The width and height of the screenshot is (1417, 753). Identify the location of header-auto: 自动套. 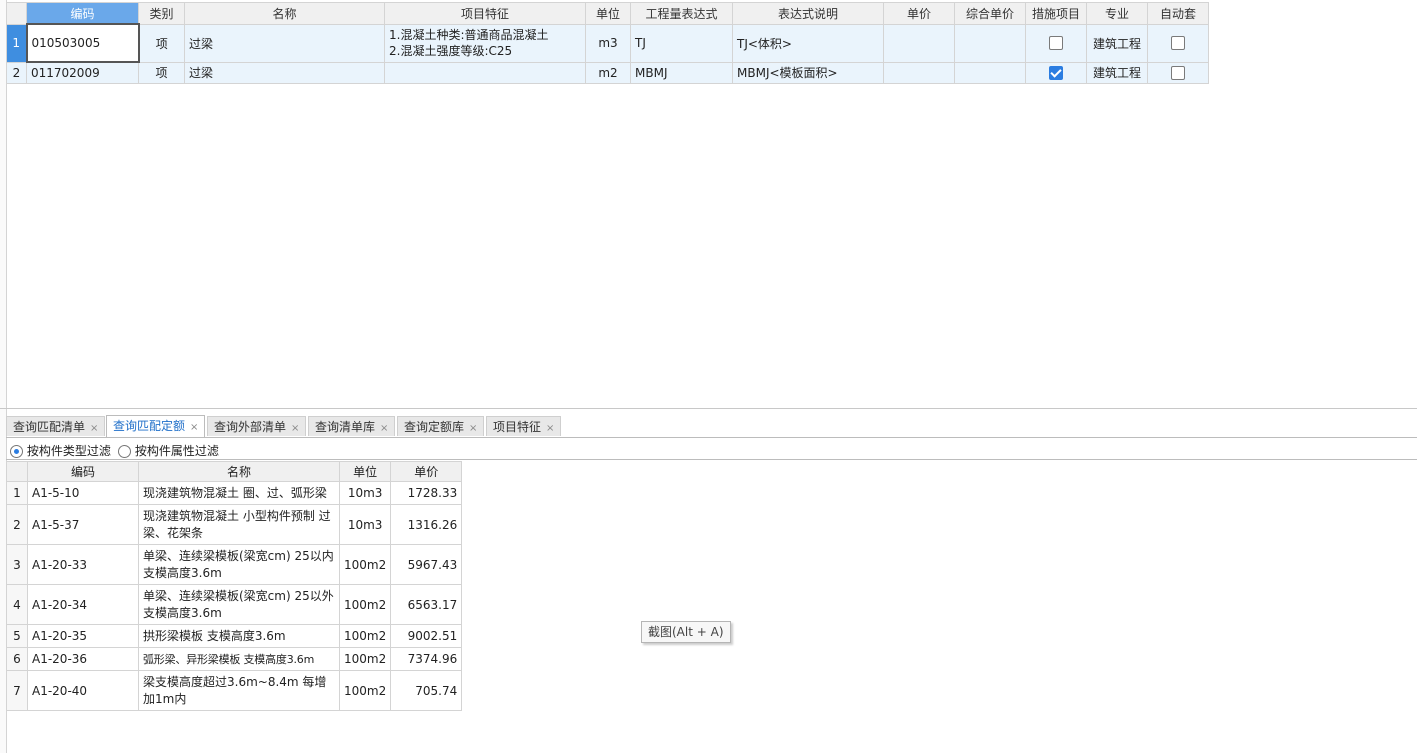
(1178, 13).